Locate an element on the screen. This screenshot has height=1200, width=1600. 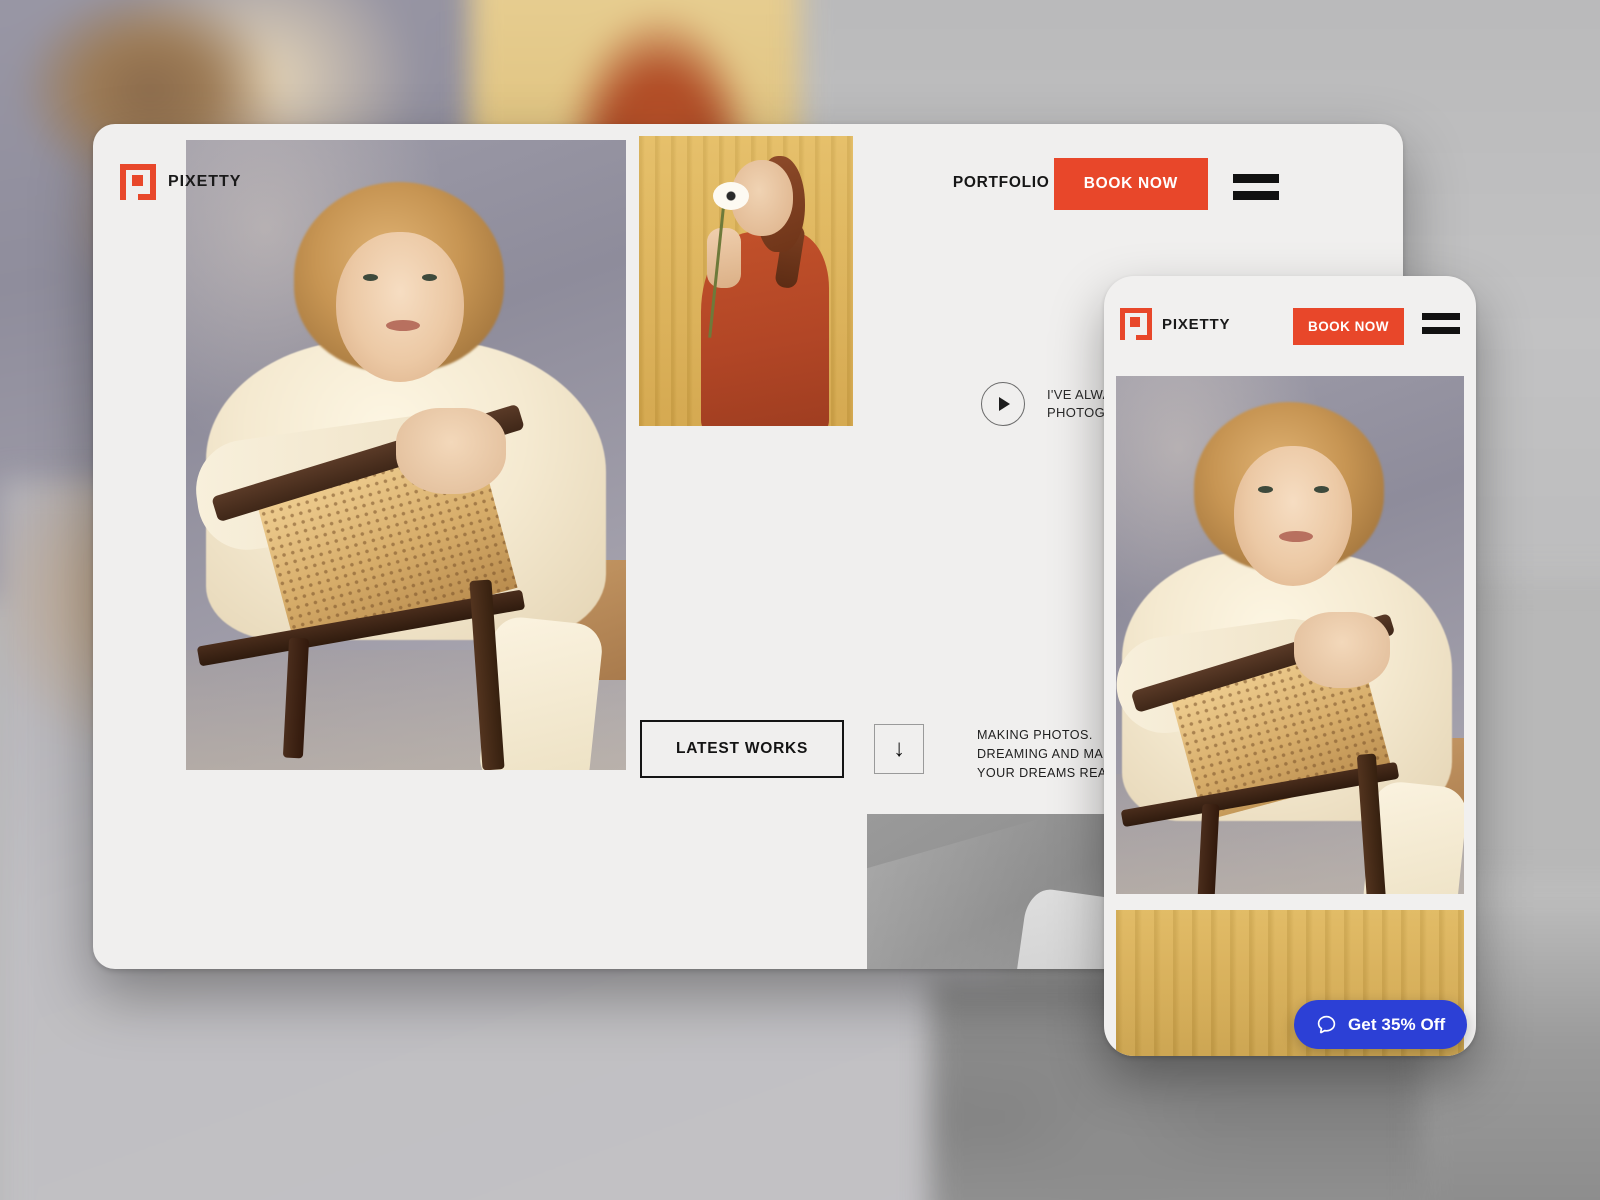
tagline-line-3: YOUR DREAMS REAL. is located at coordinates (1048, 773).